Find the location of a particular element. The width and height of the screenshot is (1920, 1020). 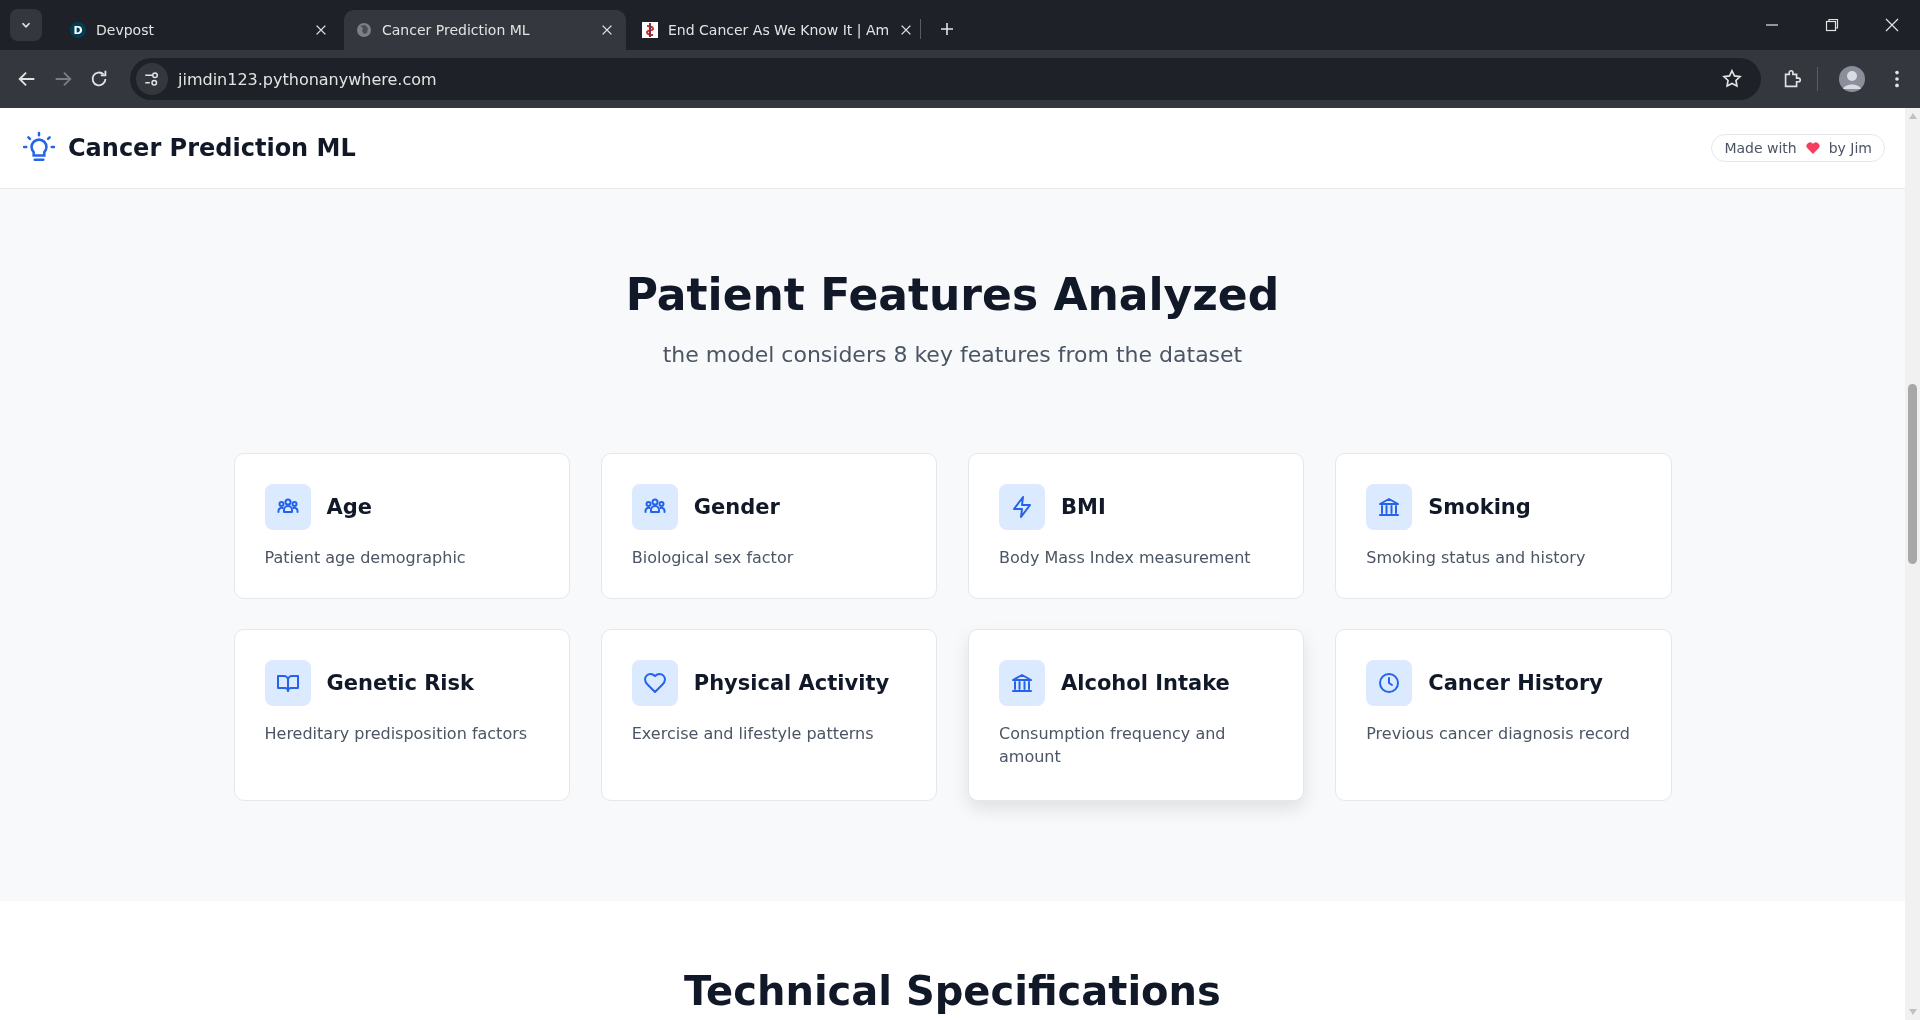

new-tab-icon is located at coordinates (947, 29).